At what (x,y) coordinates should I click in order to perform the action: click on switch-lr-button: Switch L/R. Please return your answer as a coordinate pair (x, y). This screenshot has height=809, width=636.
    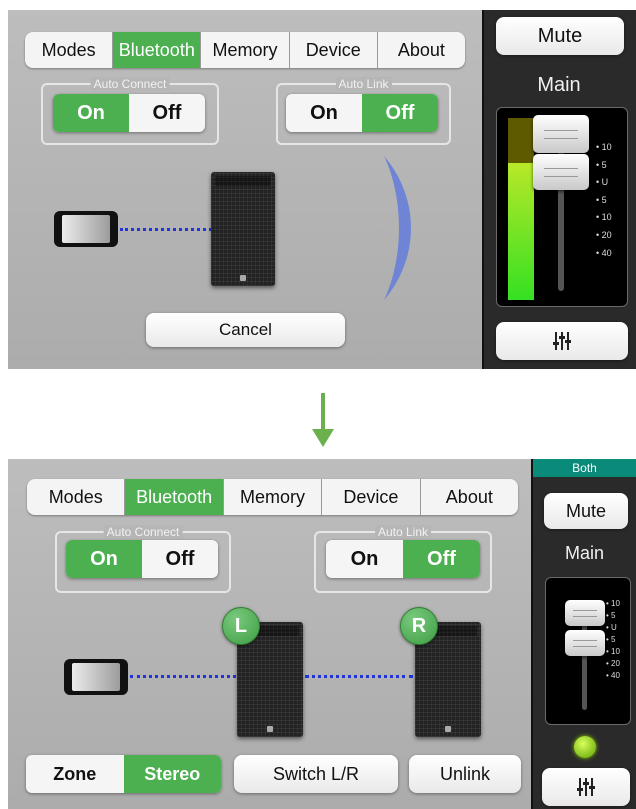
    Looking at the image, I should click on (316, 774).